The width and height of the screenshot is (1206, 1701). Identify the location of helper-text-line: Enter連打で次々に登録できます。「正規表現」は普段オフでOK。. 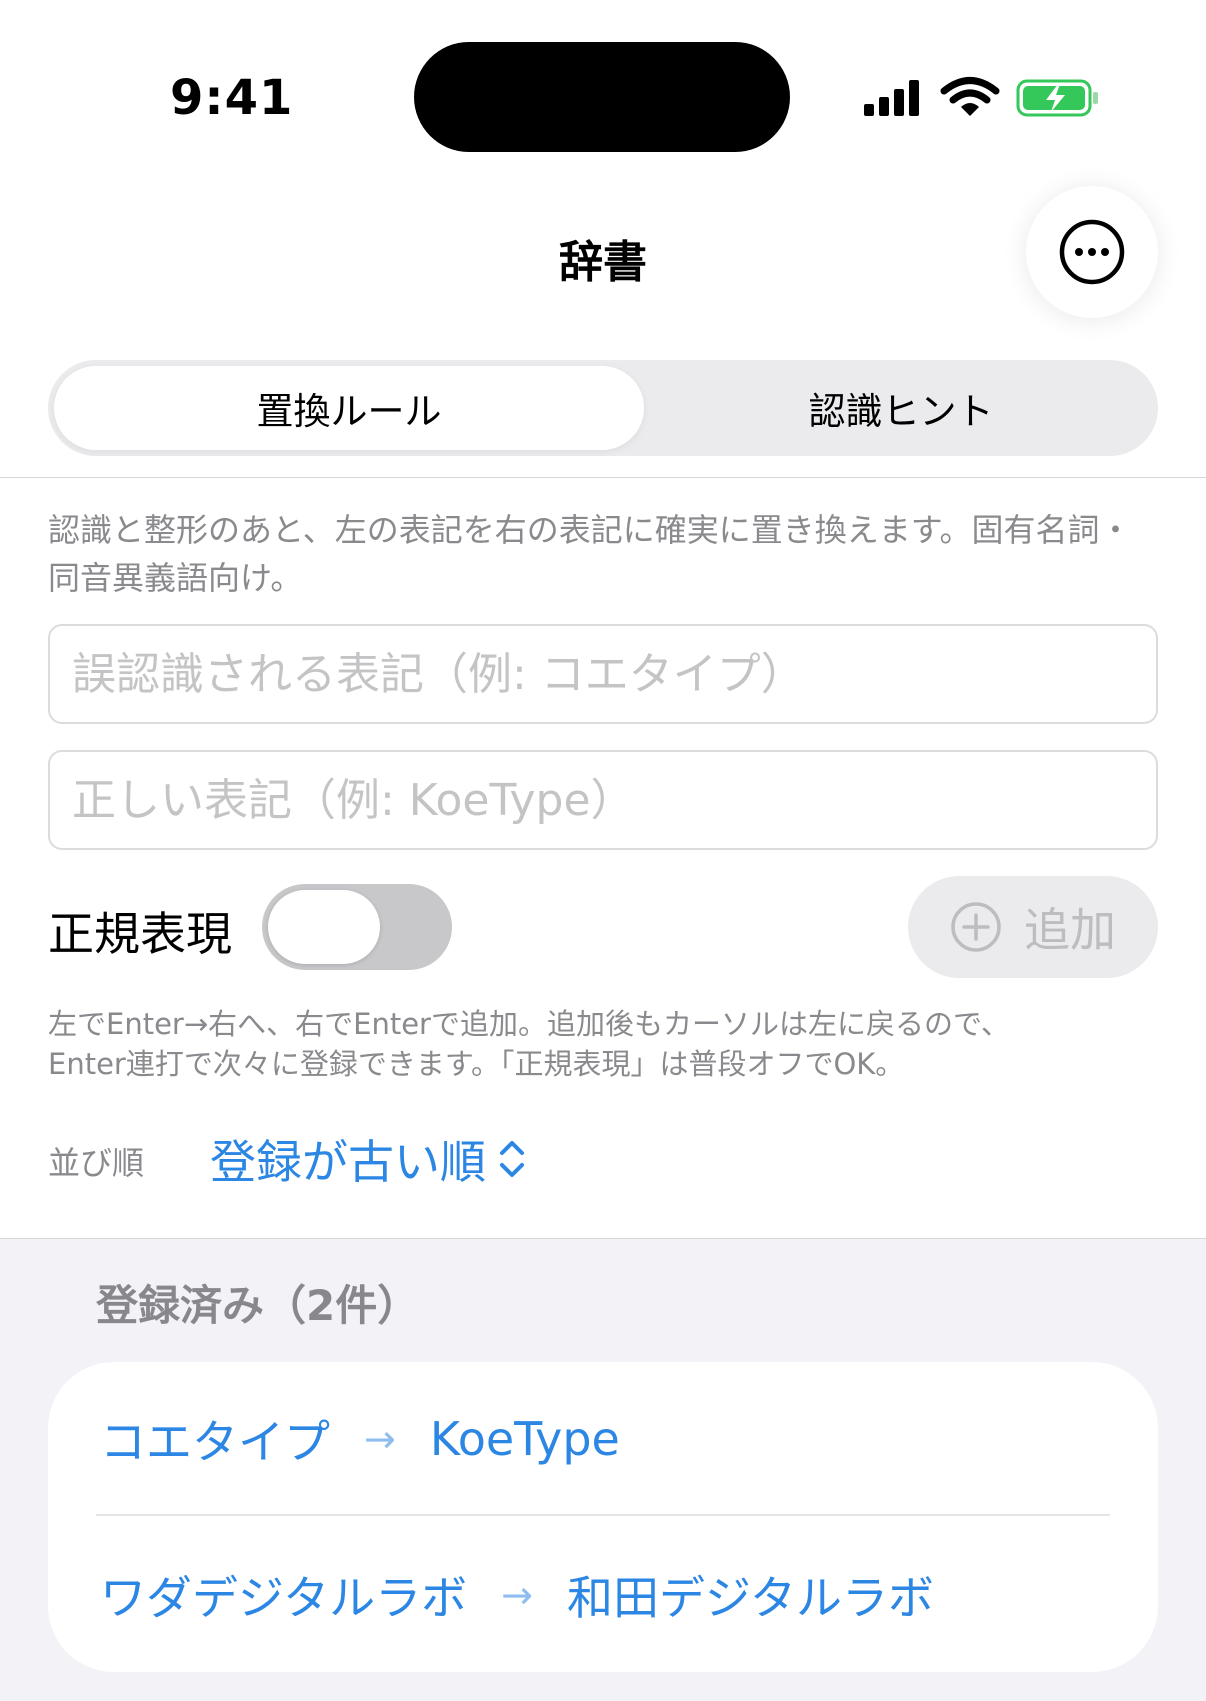
(476, 1064).